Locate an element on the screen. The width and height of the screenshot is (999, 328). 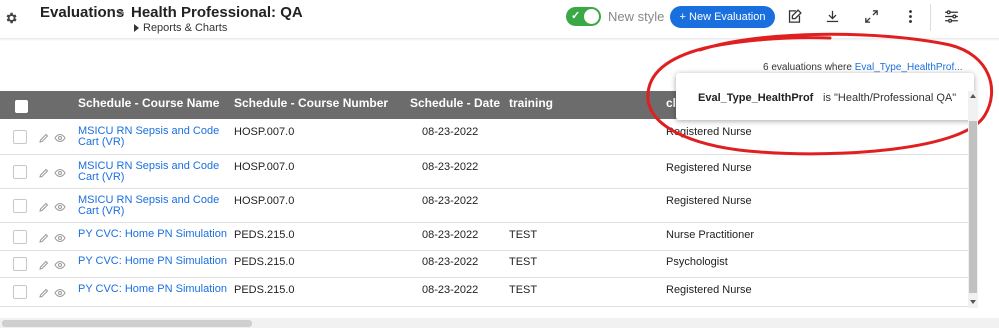
page-title: Health Professional: QA is located at coordinates (217, 12).